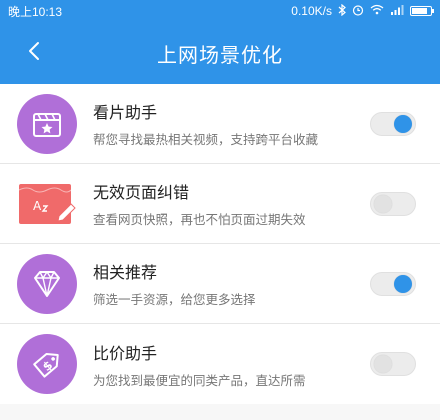 This screenshot has width=440, height=420. What do you see at coordinates (47, 204) in the screenshot?
I see `broken-page-icon: A` at bounding box center [47, 204].